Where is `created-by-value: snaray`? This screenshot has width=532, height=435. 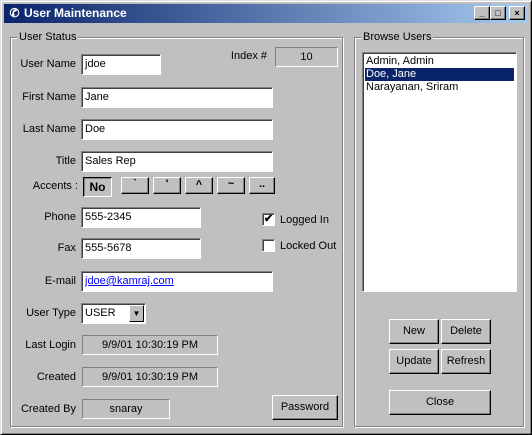
created-by-value: snaray is located at coordinates (126, 409).